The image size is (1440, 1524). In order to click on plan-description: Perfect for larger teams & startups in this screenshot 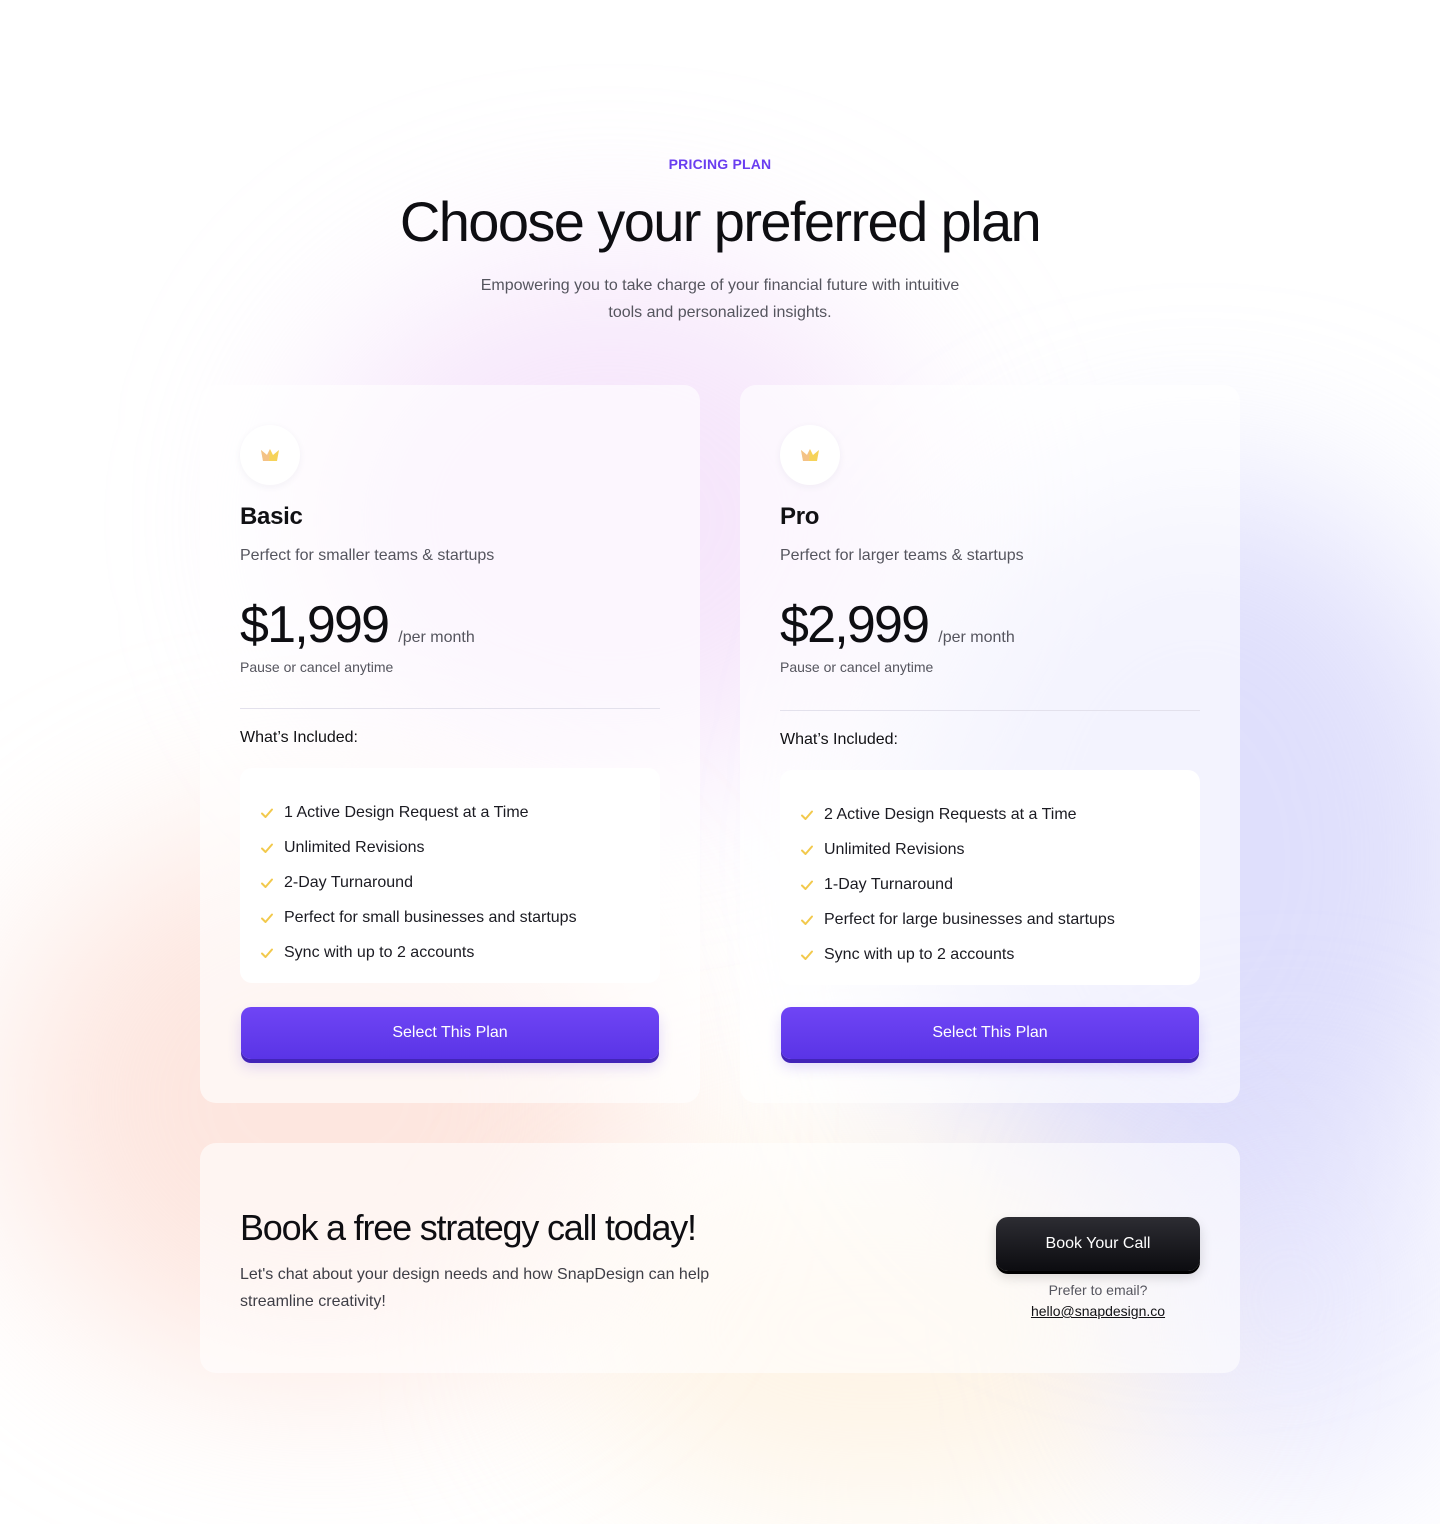, I will do `click(902, 555)`.